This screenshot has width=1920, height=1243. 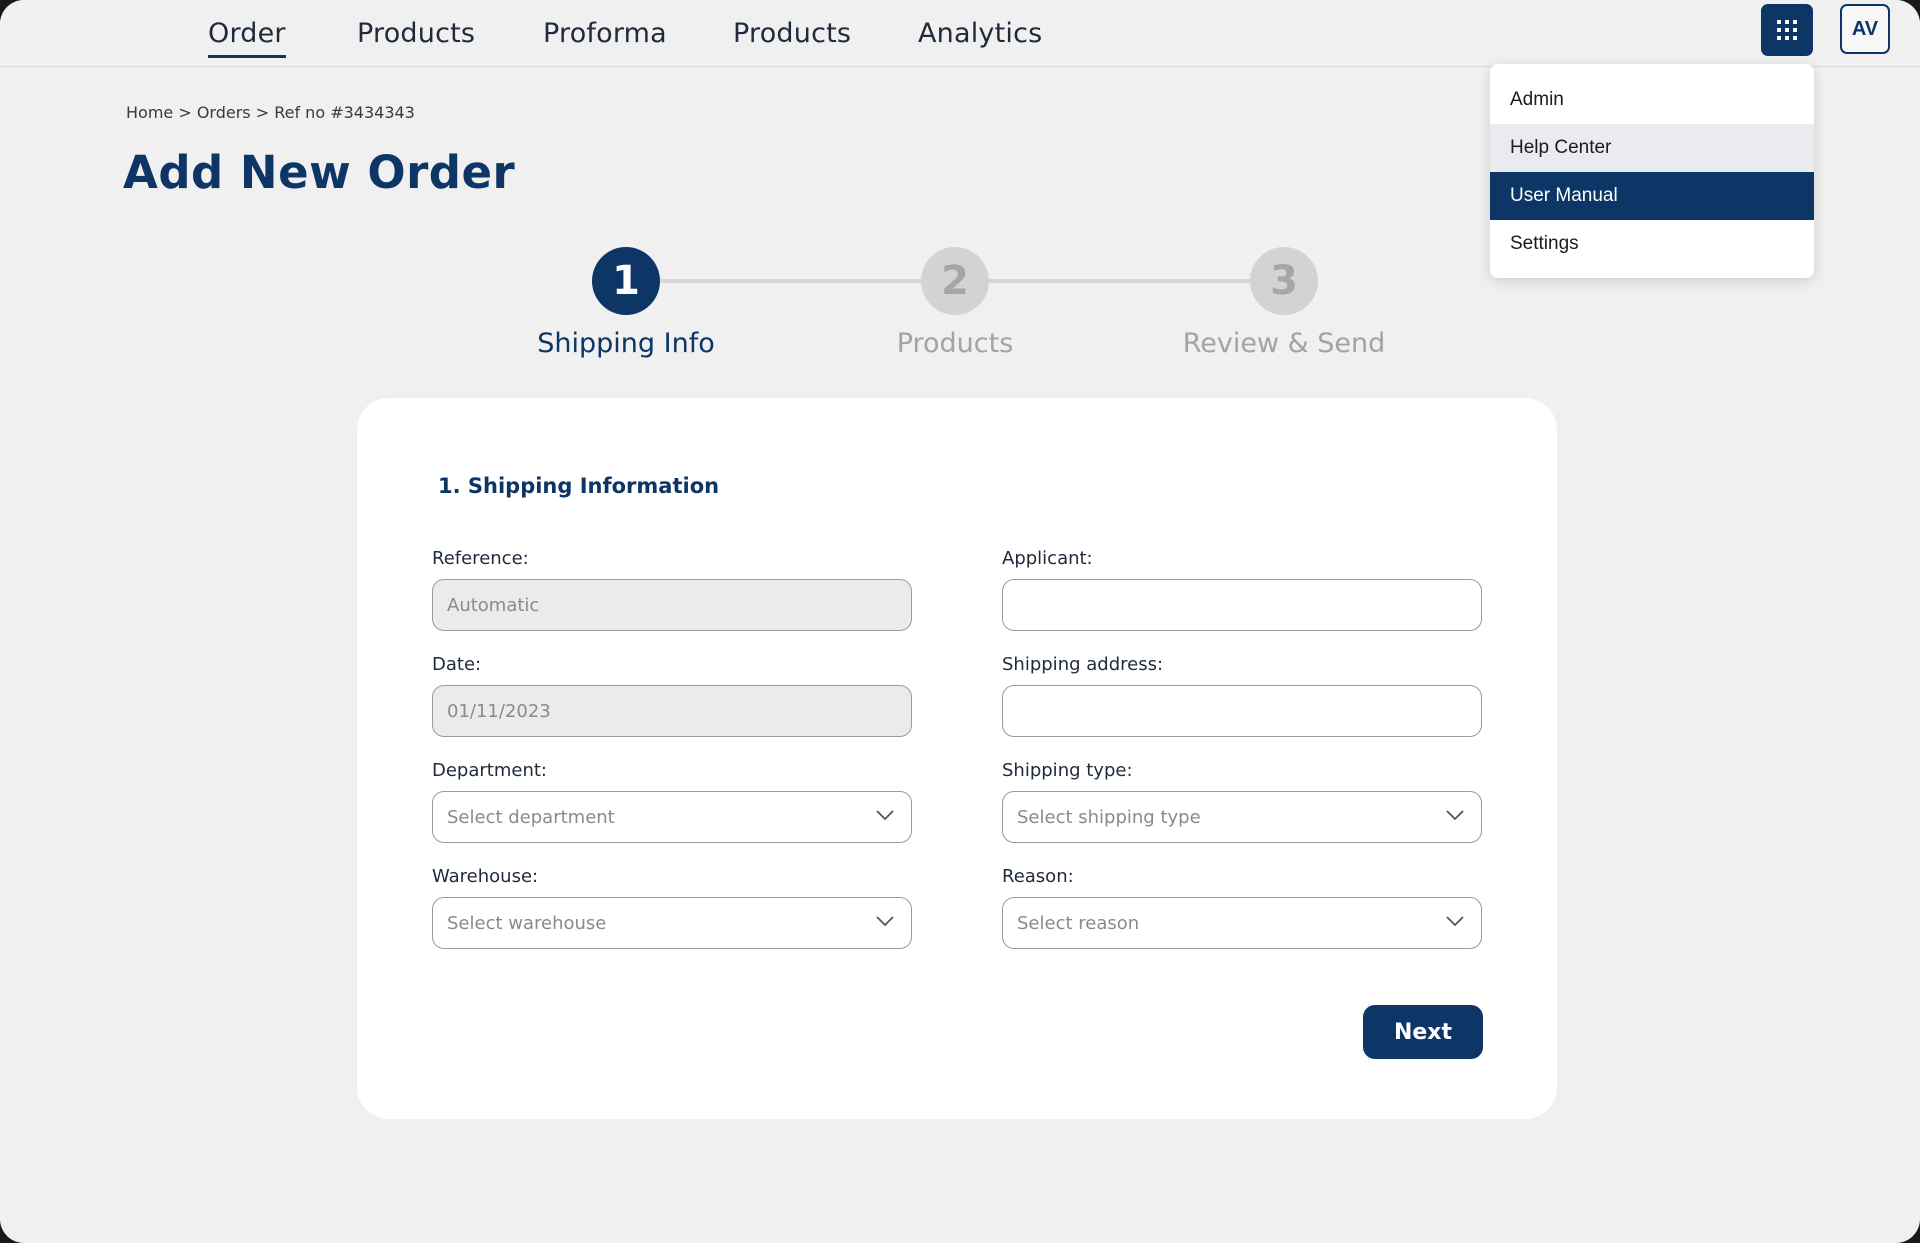 What do you see at coordinates (1078, 923) in the screenshot?
I see `reason-placeholder: Select reason` at bounding box center [1078, 923].